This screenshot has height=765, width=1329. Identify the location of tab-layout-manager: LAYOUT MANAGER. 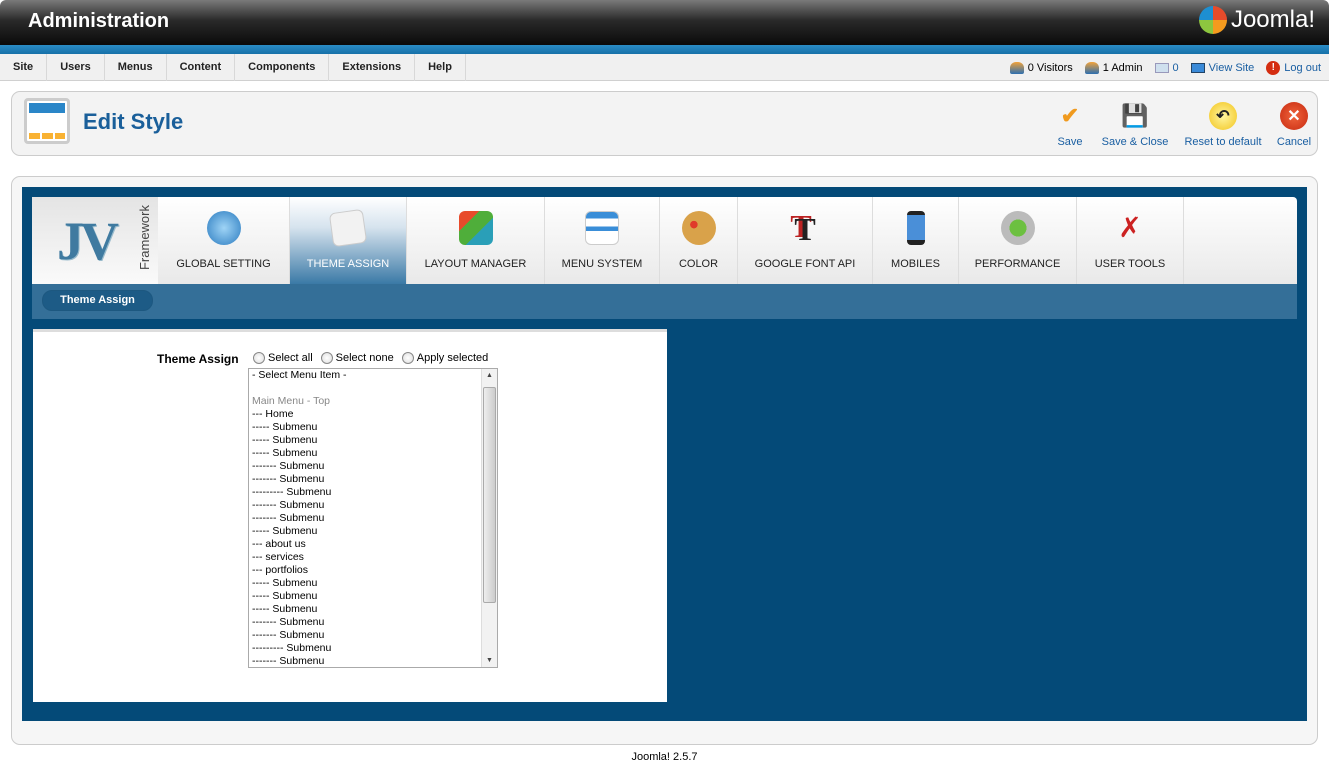
(476, 240).